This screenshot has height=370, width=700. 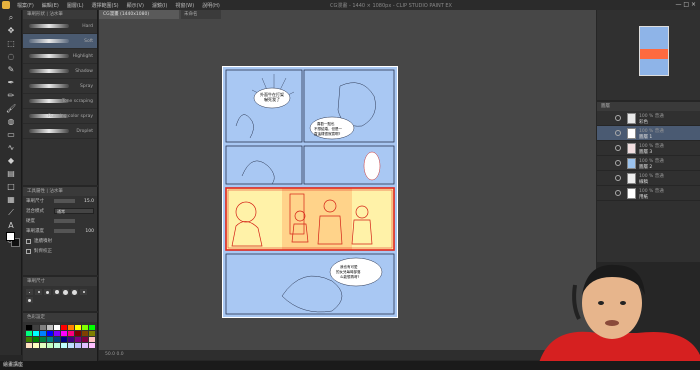 What do you see at coordinates (10, 236) in the screenshot?
I see `foreground-color-swatch` at bounding box center [10, 236].